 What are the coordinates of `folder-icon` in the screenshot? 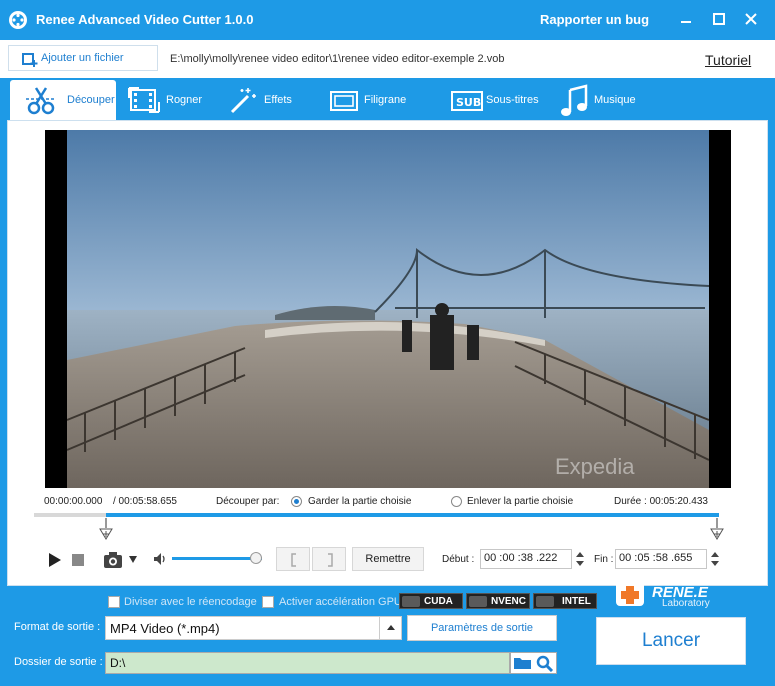 It's located at (522, 663).